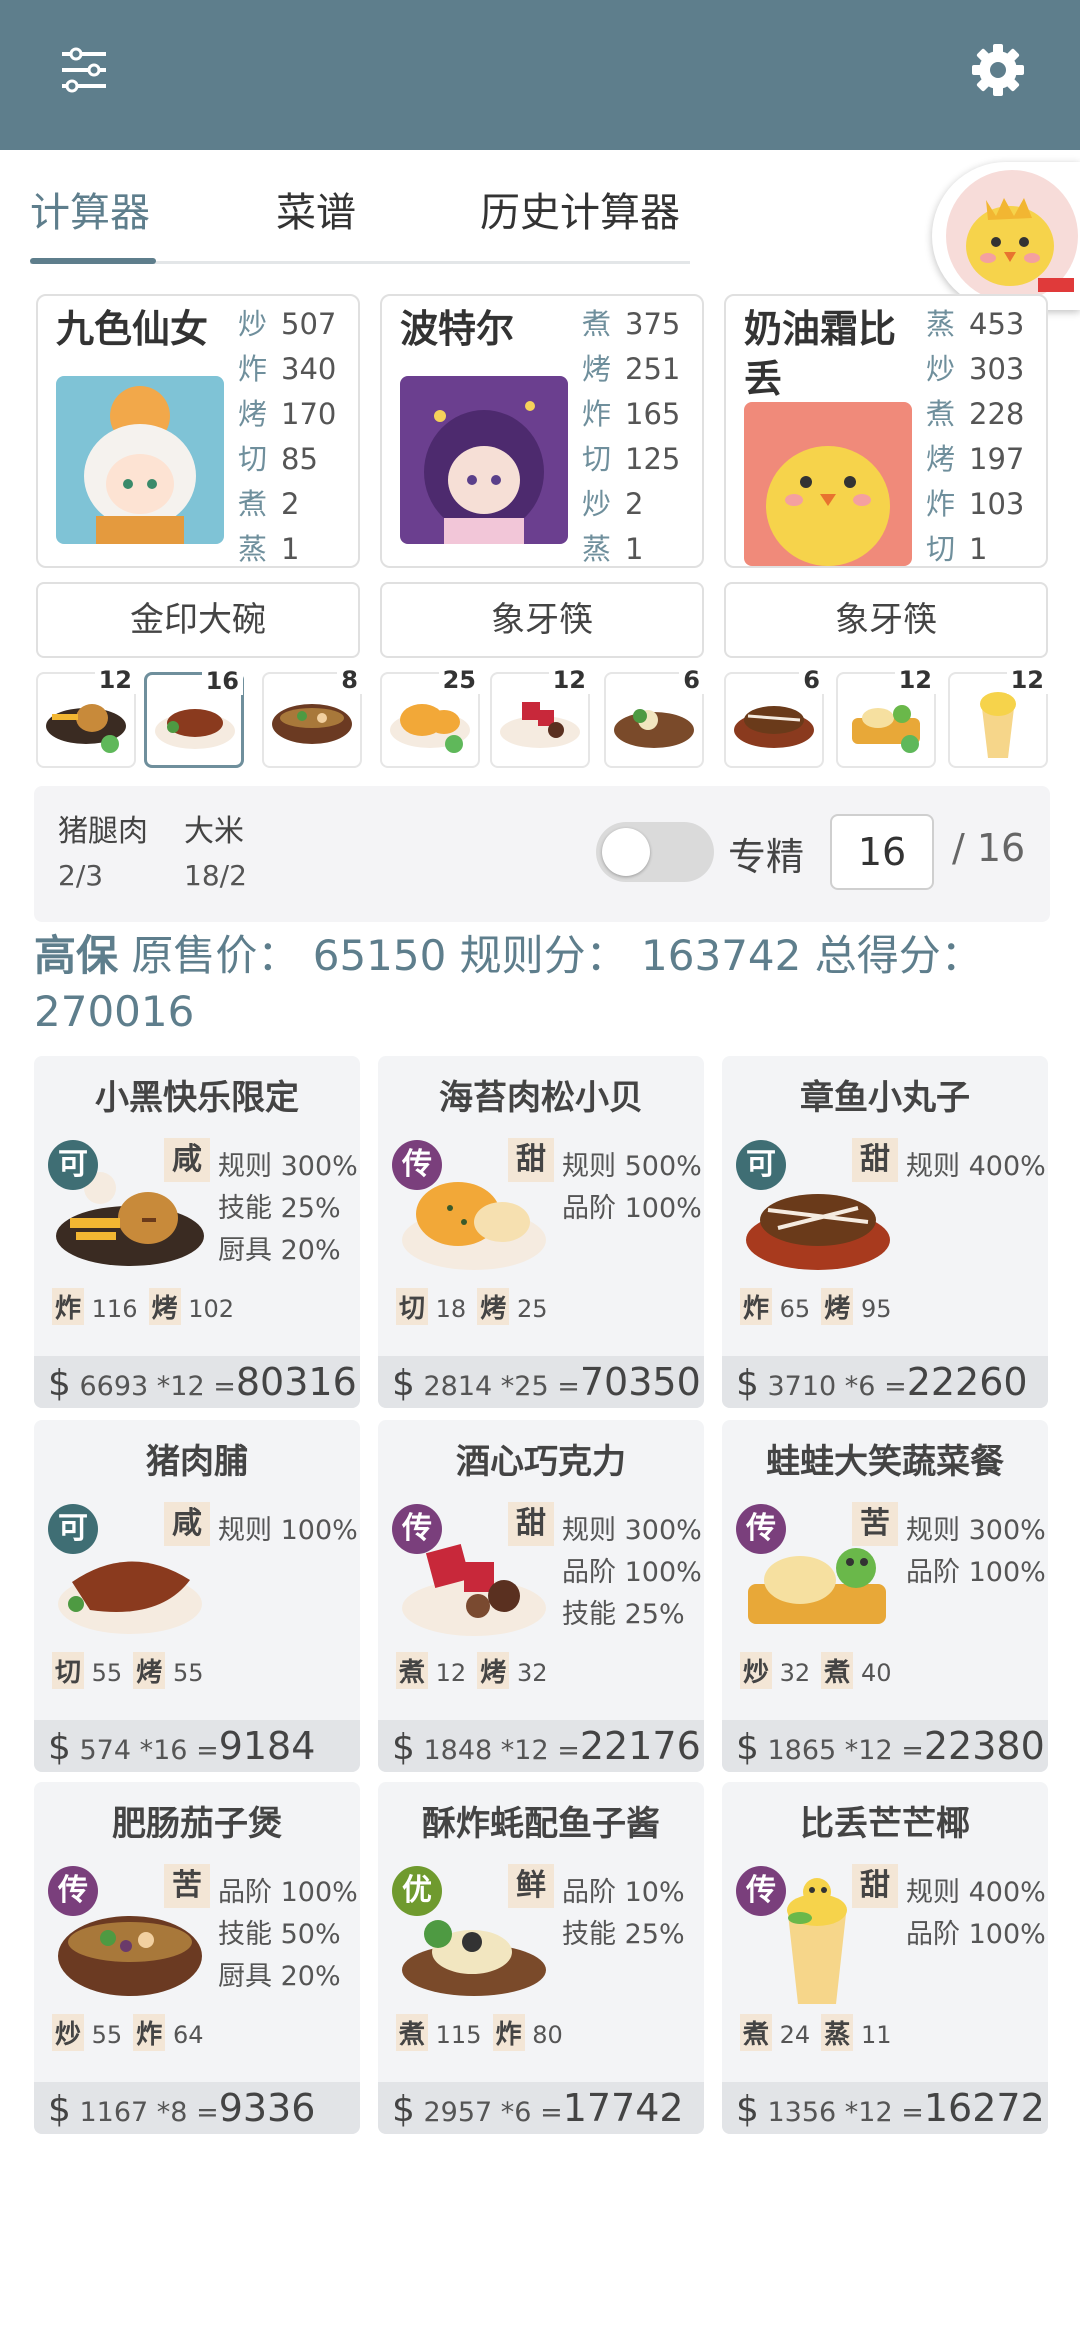  What do you see at coordinates (198, 620) in the screenshot?
I see `equipment-button: 金印大碗` at bounding box center [198, 620].